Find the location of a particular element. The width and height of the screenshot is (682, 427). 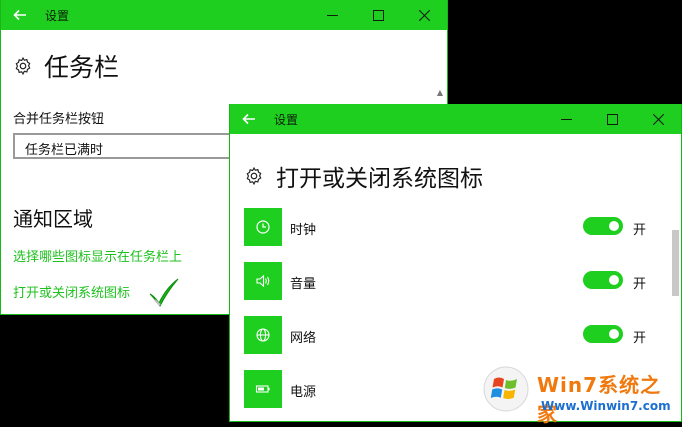

network-icon is located at coordinates (263, 335).